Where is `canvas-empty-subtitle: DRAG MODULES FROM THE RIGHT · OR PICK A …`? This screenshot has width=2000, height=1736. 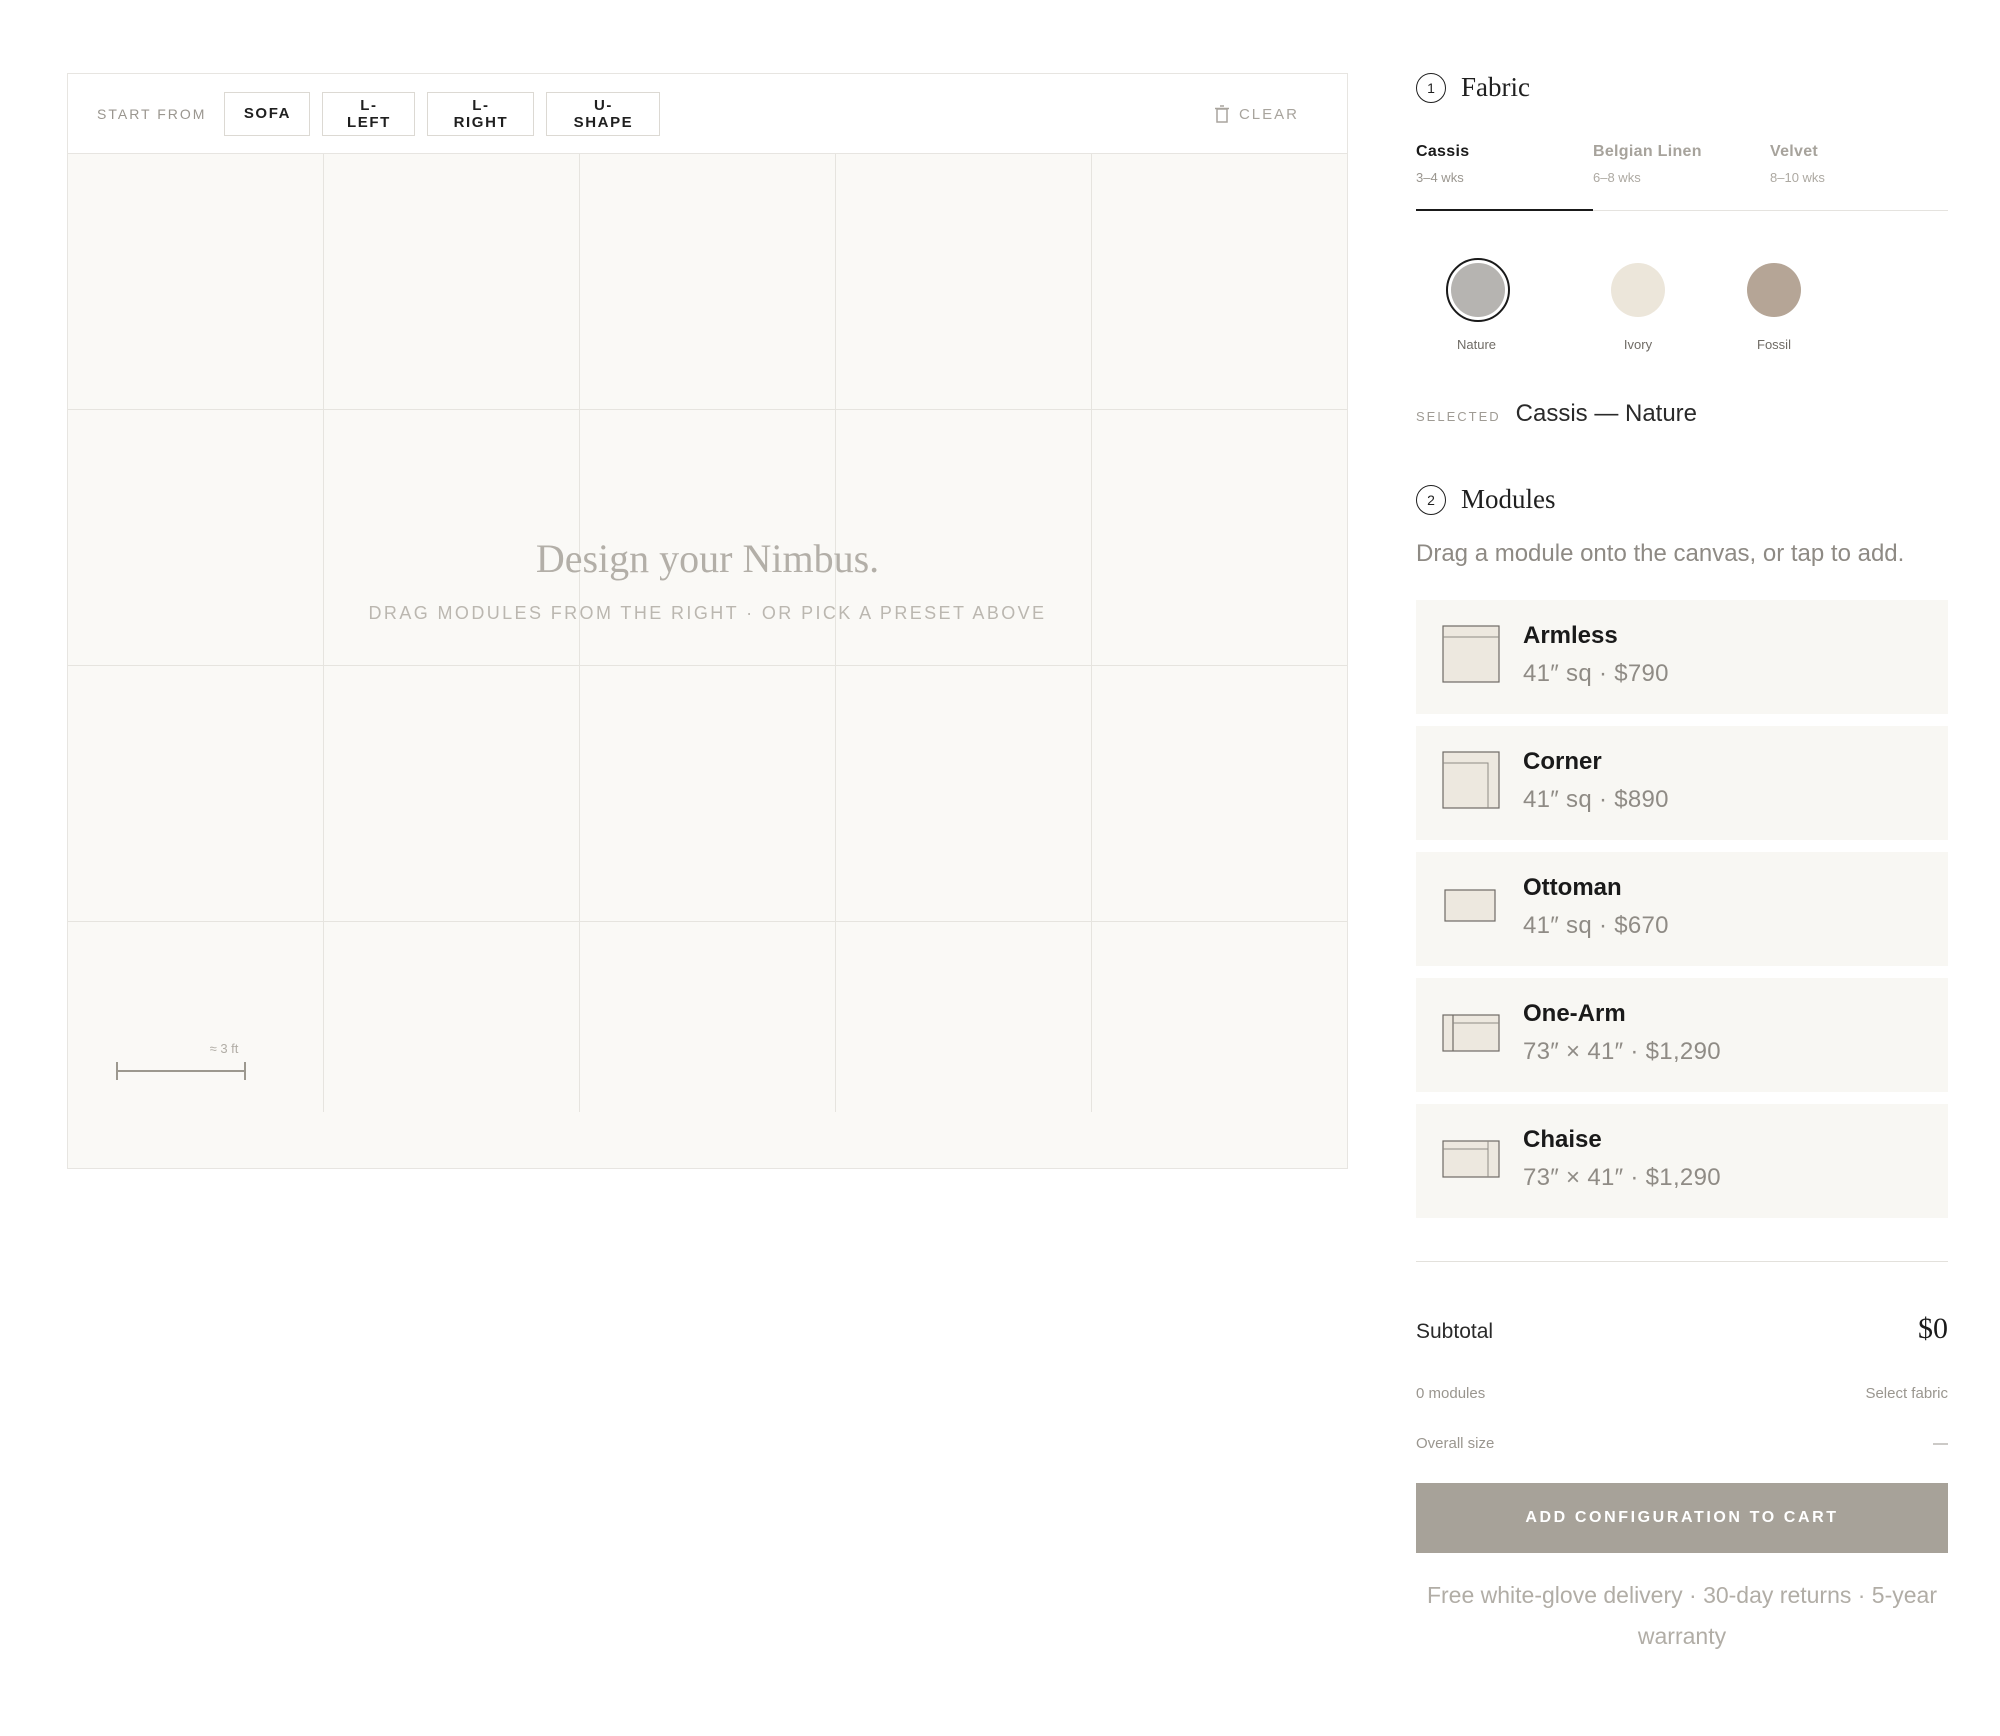 canvas-empty-subtitle: DRAG MODULES FROM THE RIGHT · OR PICK A … is located at coordinates (707, 613).